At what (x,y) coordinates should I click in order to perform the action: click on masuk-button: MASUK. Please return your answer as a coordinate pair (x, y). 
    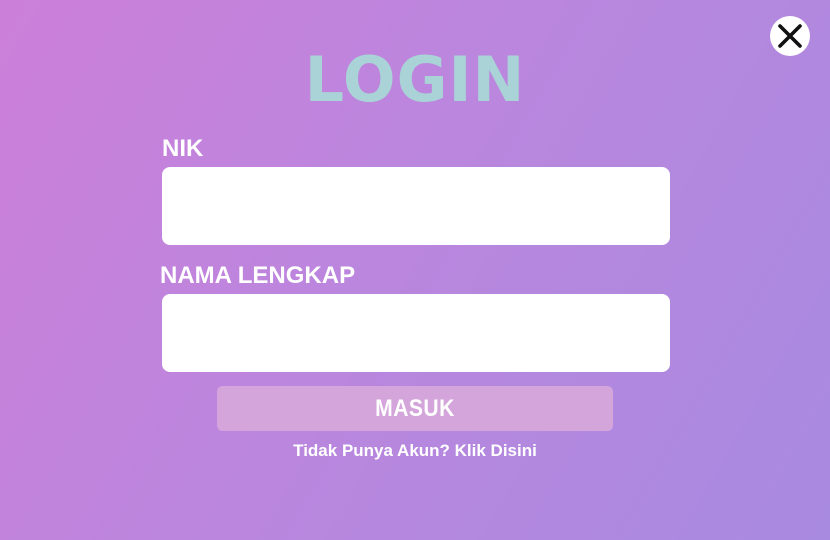
    Looking at the image, I should click on (415, 408).